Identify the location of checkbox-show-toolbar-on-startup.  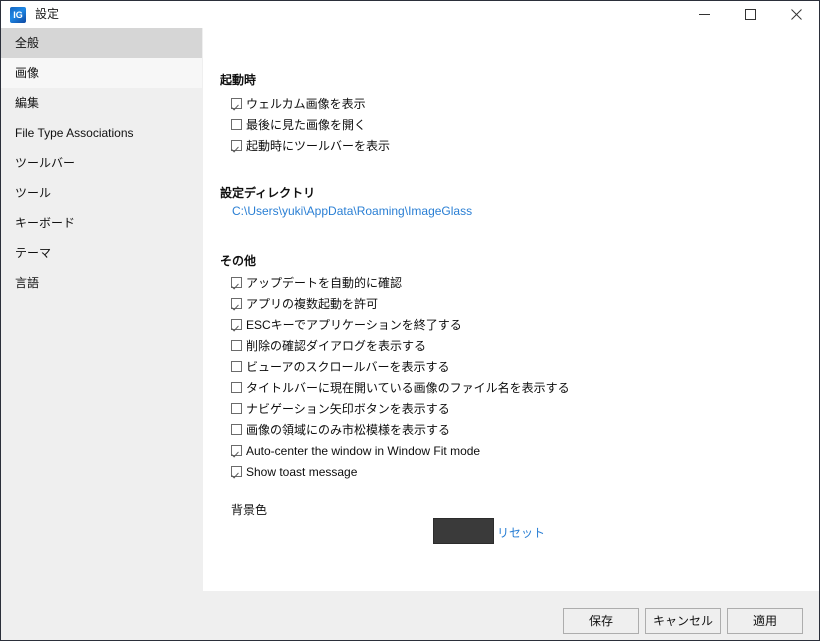
(236, 145).